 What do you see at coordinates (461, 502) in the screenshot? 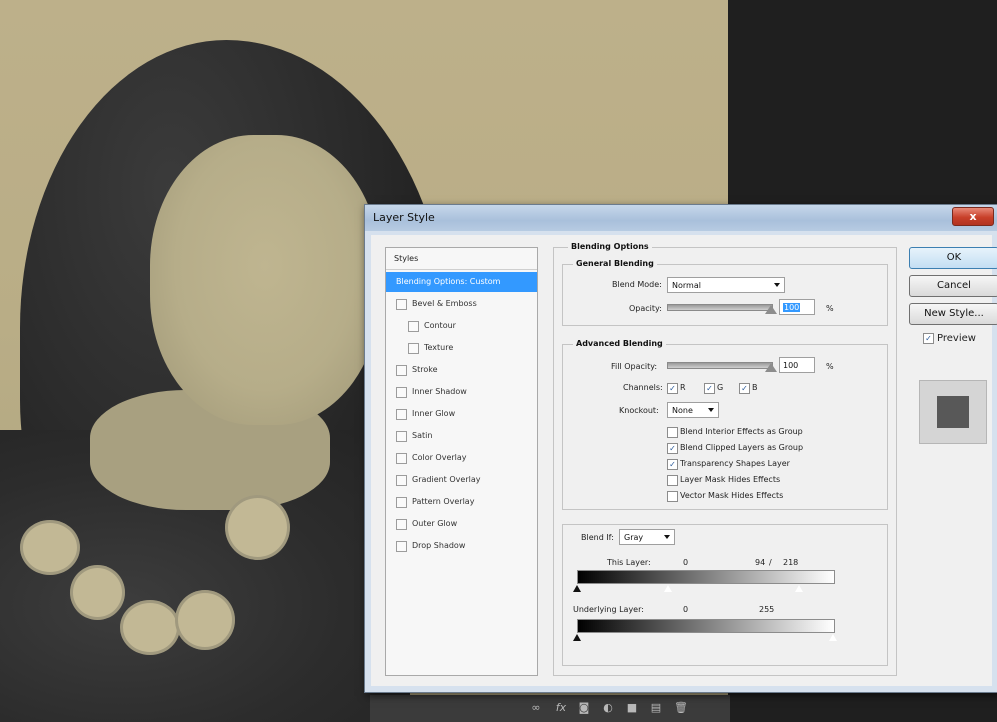
I see `styles-list-item: Pattern Overlay` at bounding box center [461, 502].